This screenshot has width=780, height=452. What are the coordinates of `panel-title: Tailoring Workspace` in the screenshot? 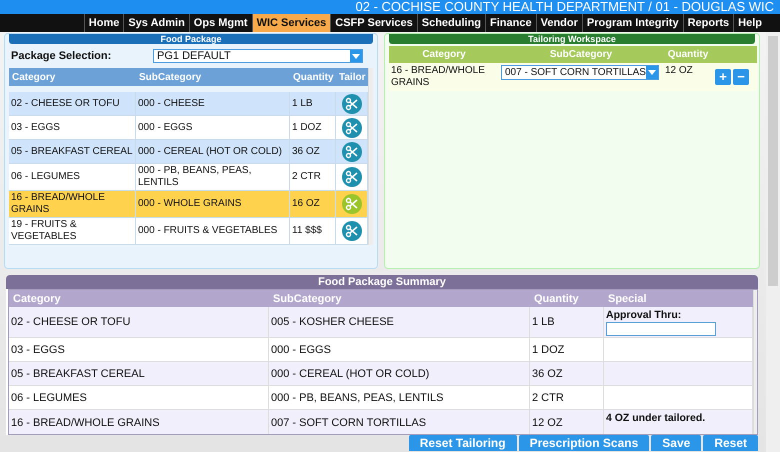 It's located at (572, 39).